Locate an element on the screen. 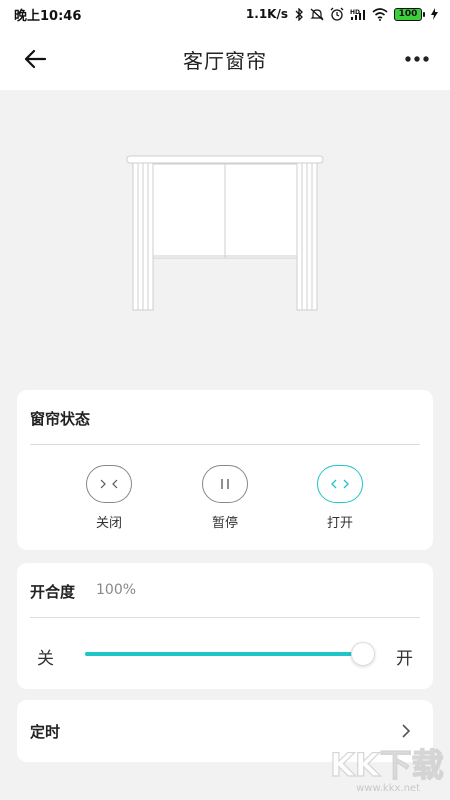 This screenshot has width=450, height=800. open-curtain-label: 打开 is located at coordinates (339, 523).